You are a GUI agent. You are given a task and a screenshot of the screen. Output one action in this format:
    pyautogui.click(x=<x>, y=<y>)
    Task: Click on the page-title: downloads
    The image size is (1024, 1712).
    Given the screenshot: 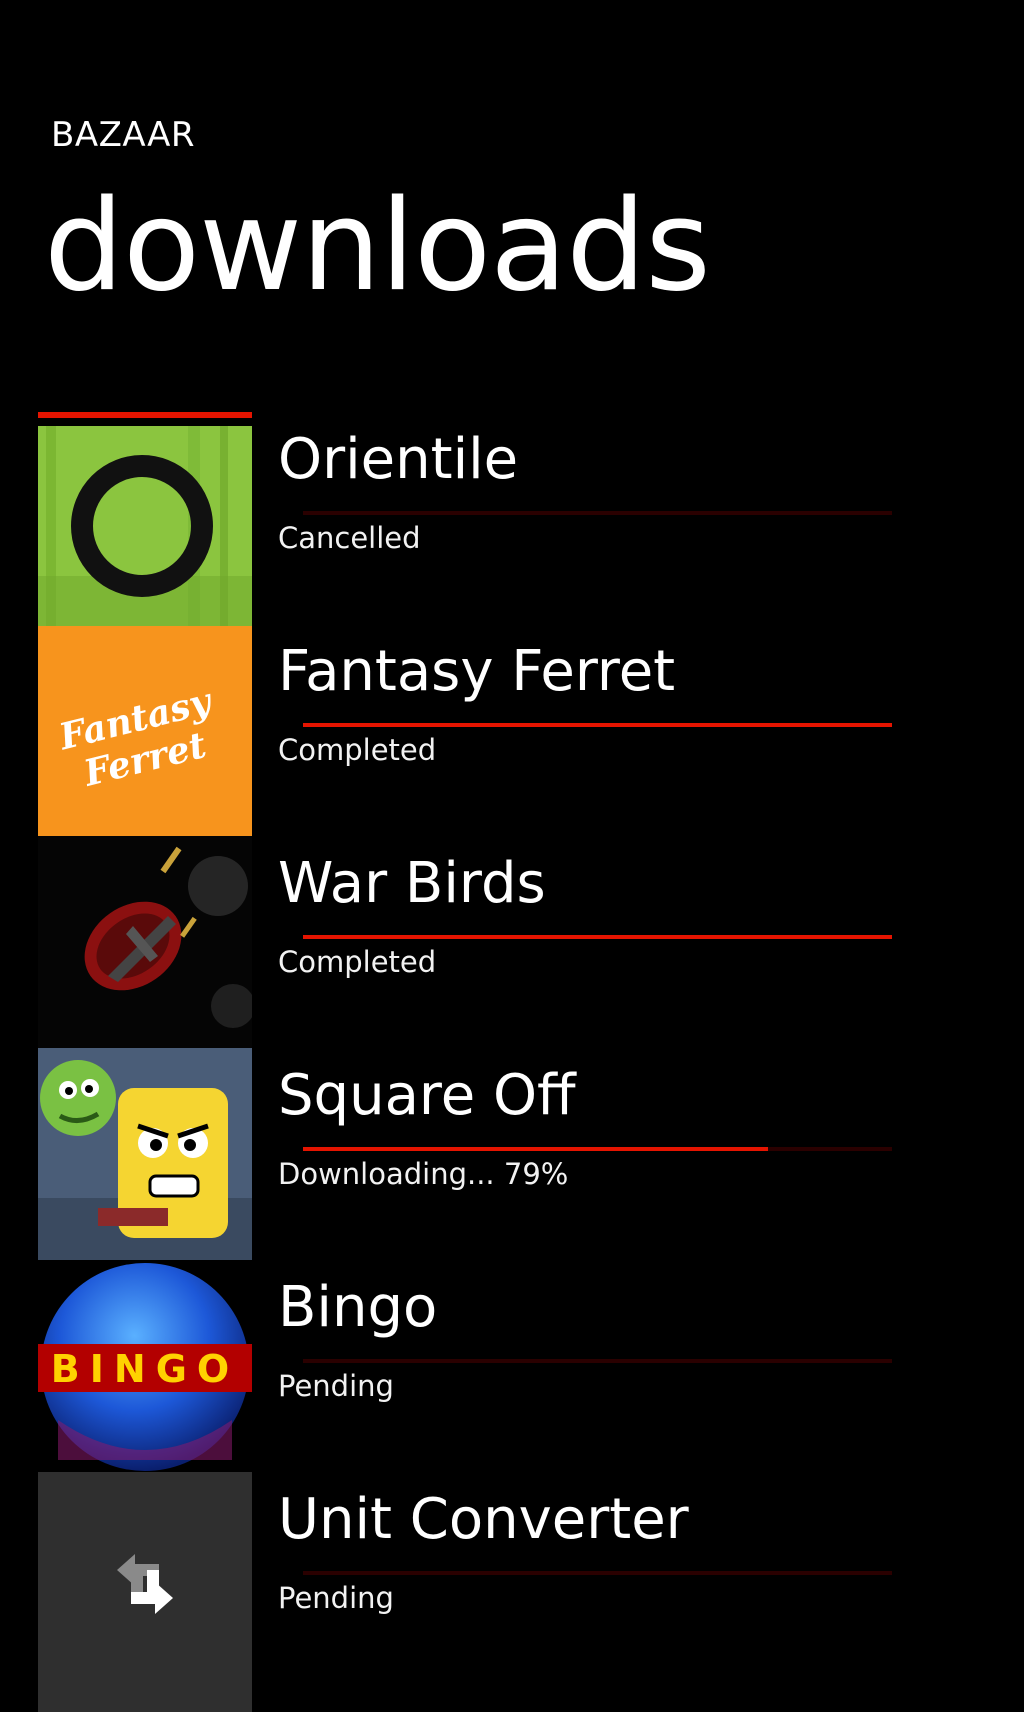 What is the action you would take?
    pyautogui.click(x=377, y=245)
    